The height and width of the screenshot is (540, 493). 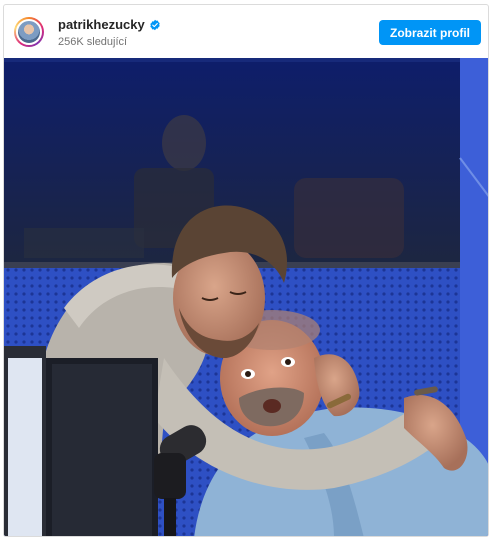 I want to click on avatar-image, so click(x=29, y=32).